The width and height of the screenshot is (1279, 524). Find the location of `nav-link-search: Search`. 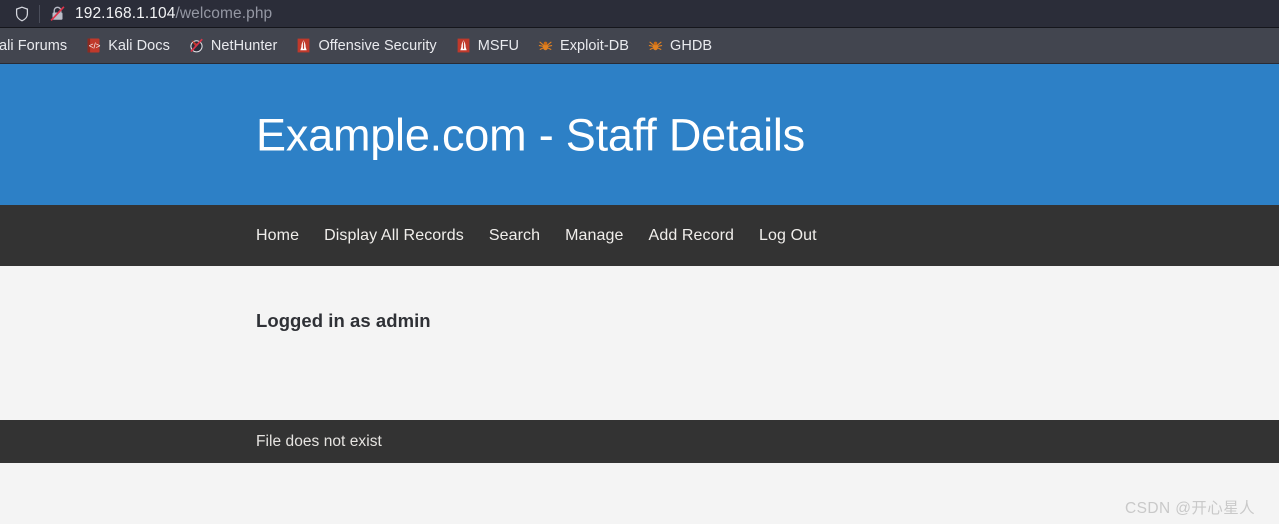

nav-link-search: Search is located at coordinates (514, 236).